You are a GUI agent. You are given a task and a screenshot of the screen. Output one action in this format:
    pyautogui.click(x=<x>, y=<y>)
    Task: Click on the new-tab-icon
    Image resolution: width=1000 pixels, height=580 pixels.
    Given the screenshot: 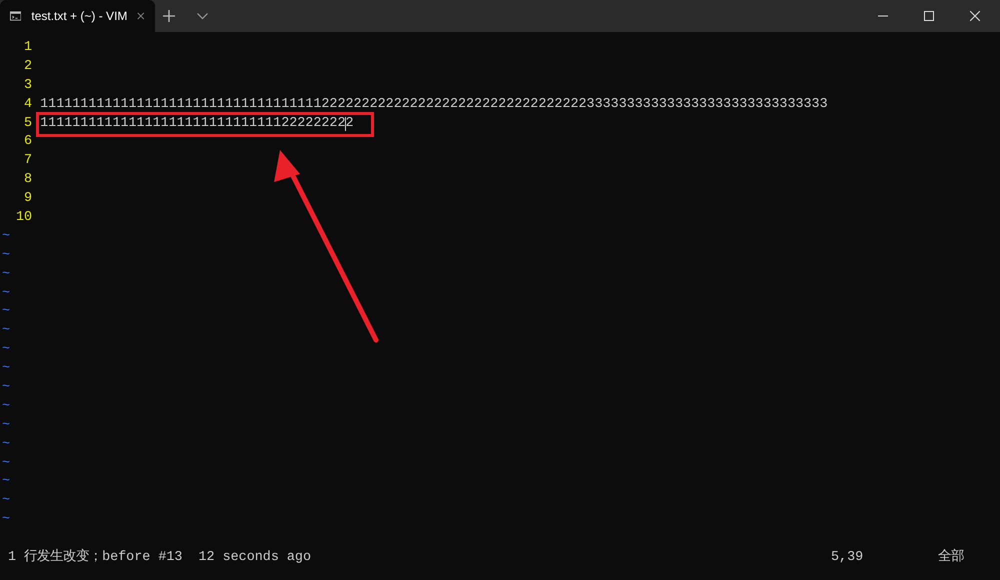 What is the action you would take?
    pyautogui.click(x=169, y=16)
    